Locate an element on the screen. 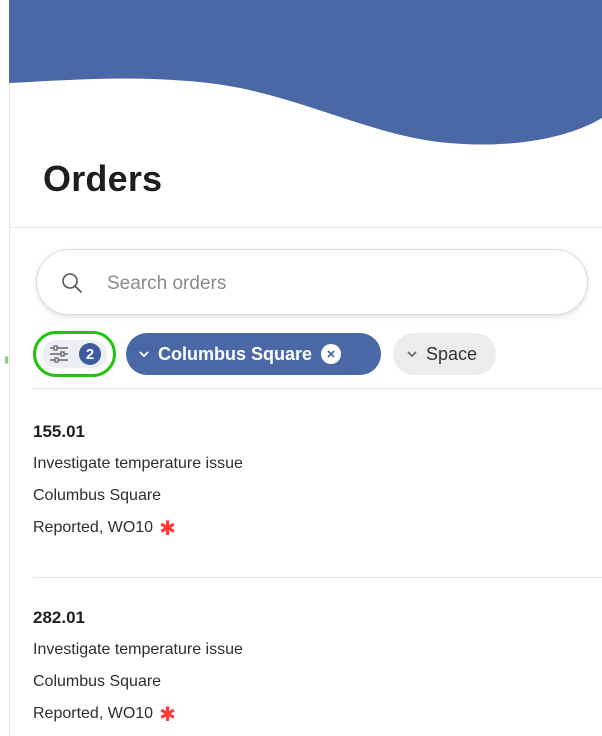 The width and height of the screenshot is (602, 736). close-icon is located at coordinates (331, 354).